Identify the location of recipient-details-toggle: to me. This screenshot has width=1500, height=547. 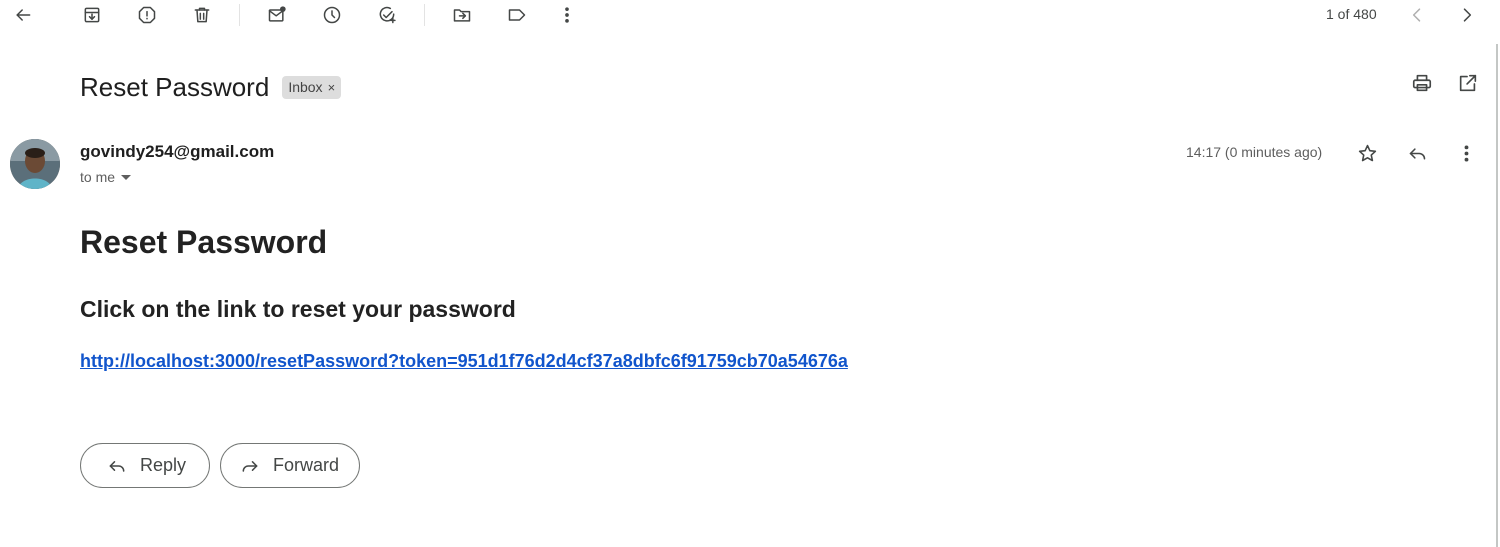
(106, 177).